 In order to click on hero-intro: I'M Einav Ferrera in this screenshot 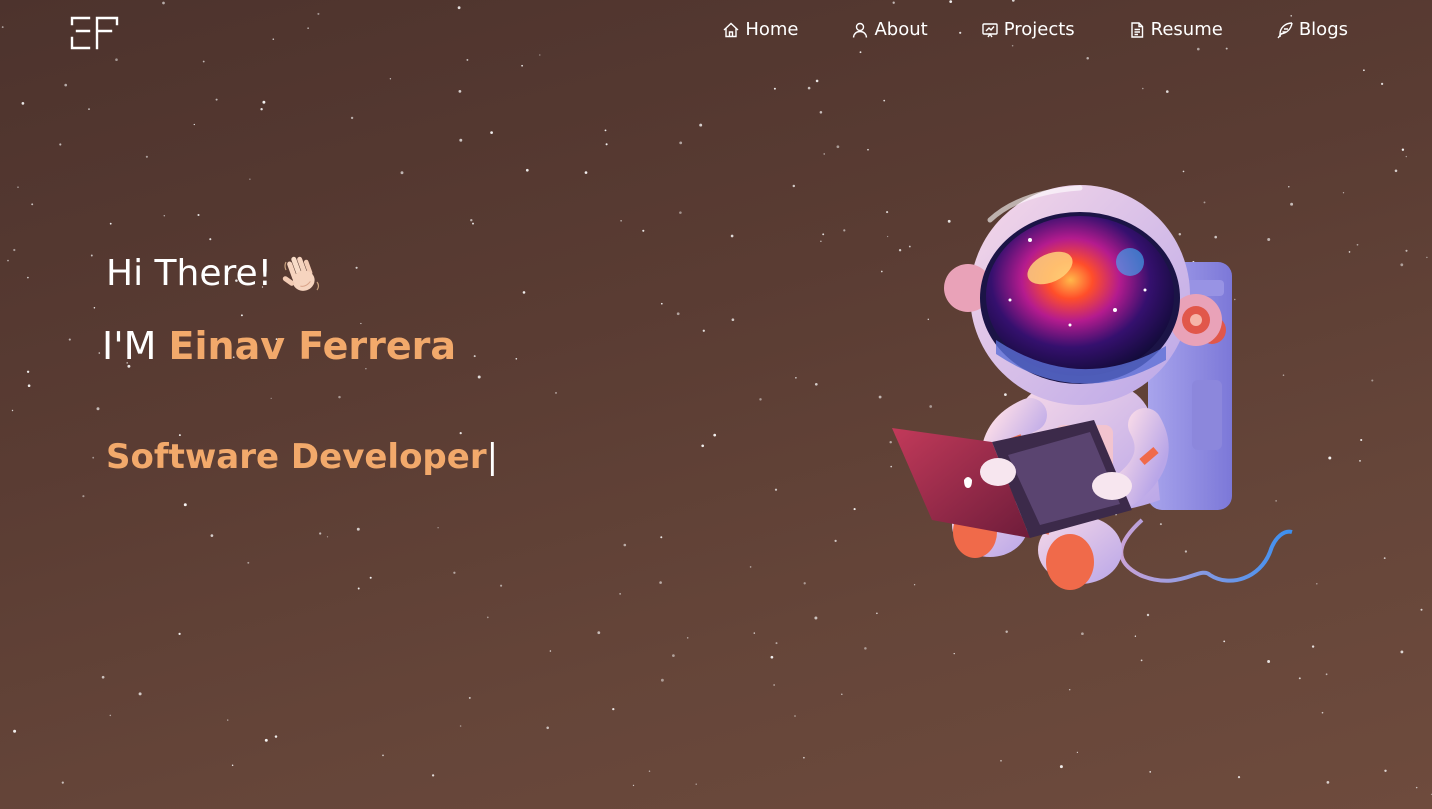, I will do `click(279, 346)`.